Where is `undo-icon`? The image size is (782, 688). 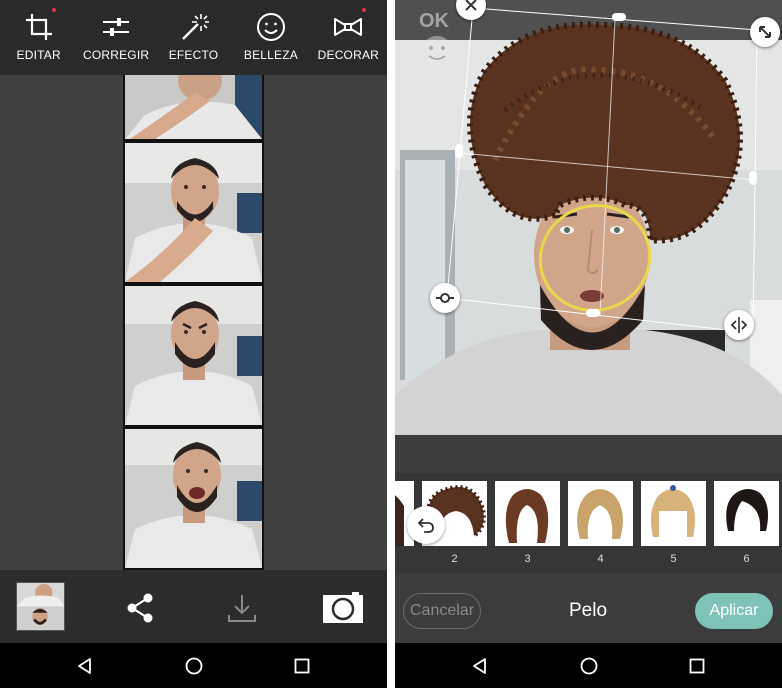
undo-icon is located at coordinates (425, 525).